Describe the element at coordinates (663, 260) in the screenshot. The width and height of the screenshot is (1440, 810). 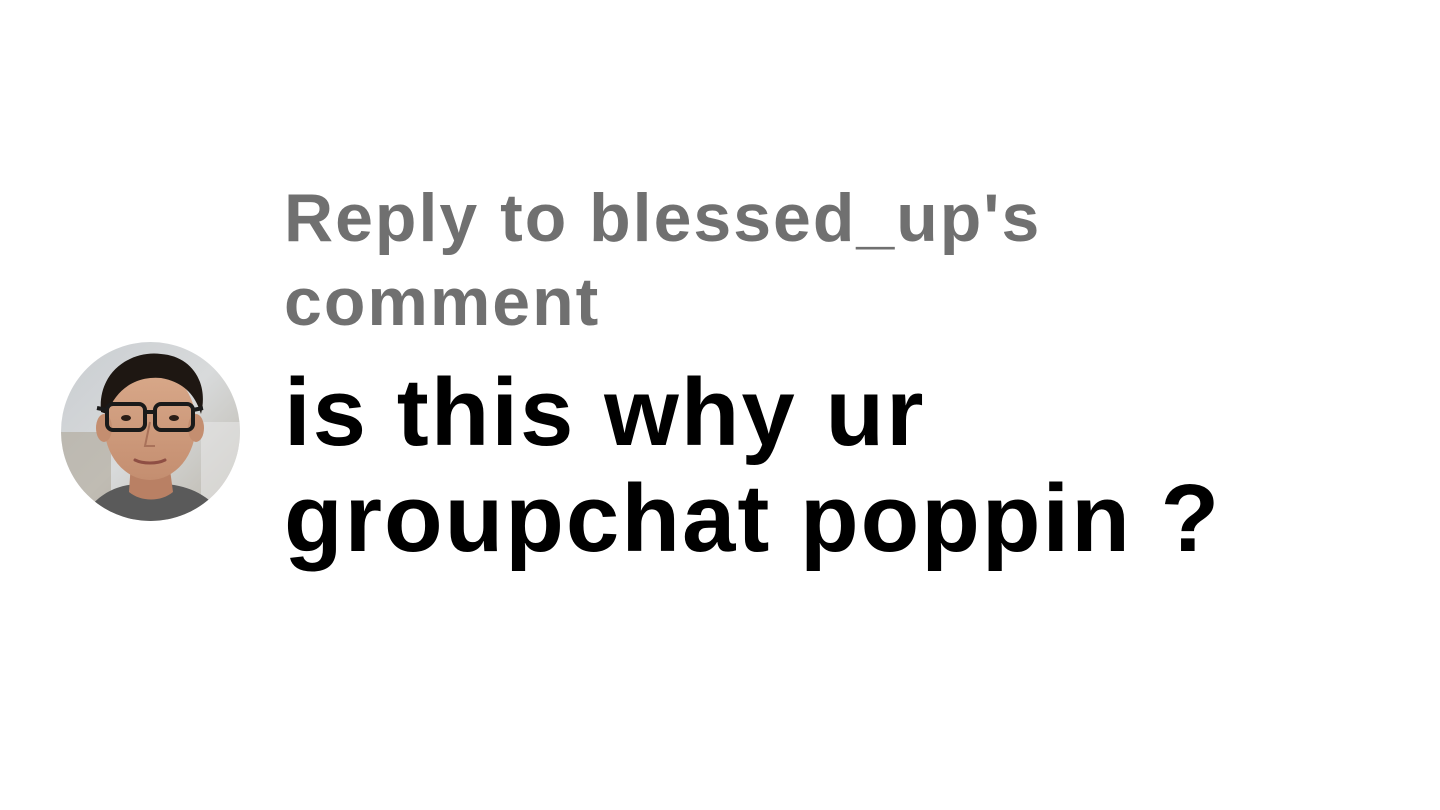
I see `reply-to-label: Reply to blessed_up's comment` at that location.